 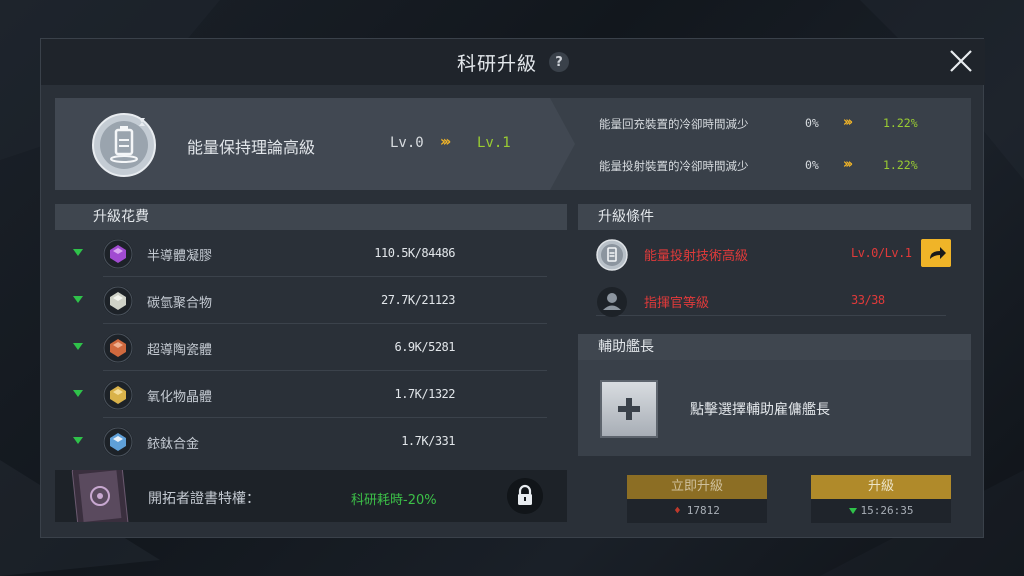 I want to click on assistant-slot: 點擊選擇輔助雇傭艦長, so click(x=774, y=408).